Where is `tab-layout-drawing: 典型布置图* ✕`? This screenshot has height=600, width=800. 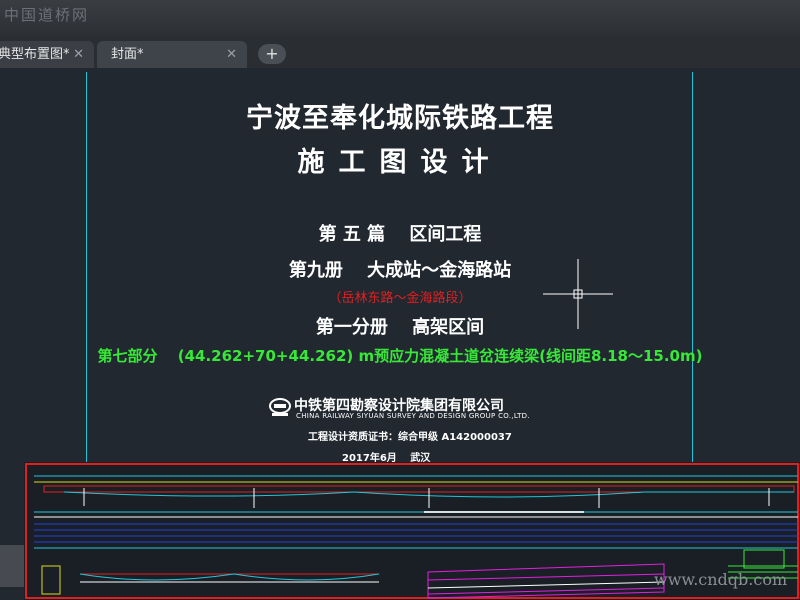 tab-layout-drawing: 典型布置图* ✕ is located at coordinates (47, 54).